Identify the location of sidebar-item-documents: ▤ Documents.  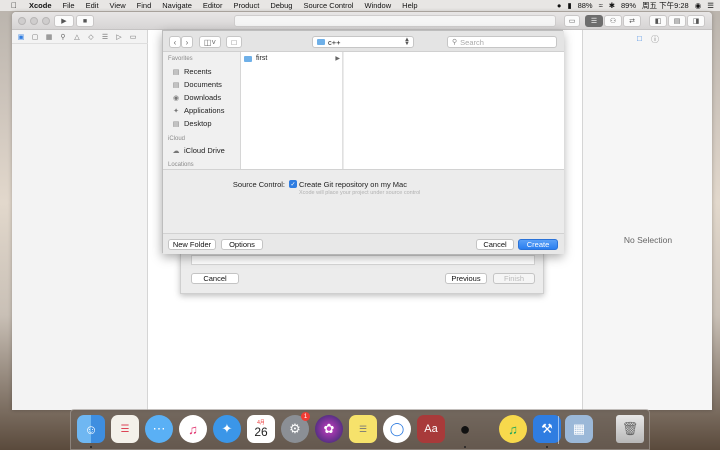
(196, 84).